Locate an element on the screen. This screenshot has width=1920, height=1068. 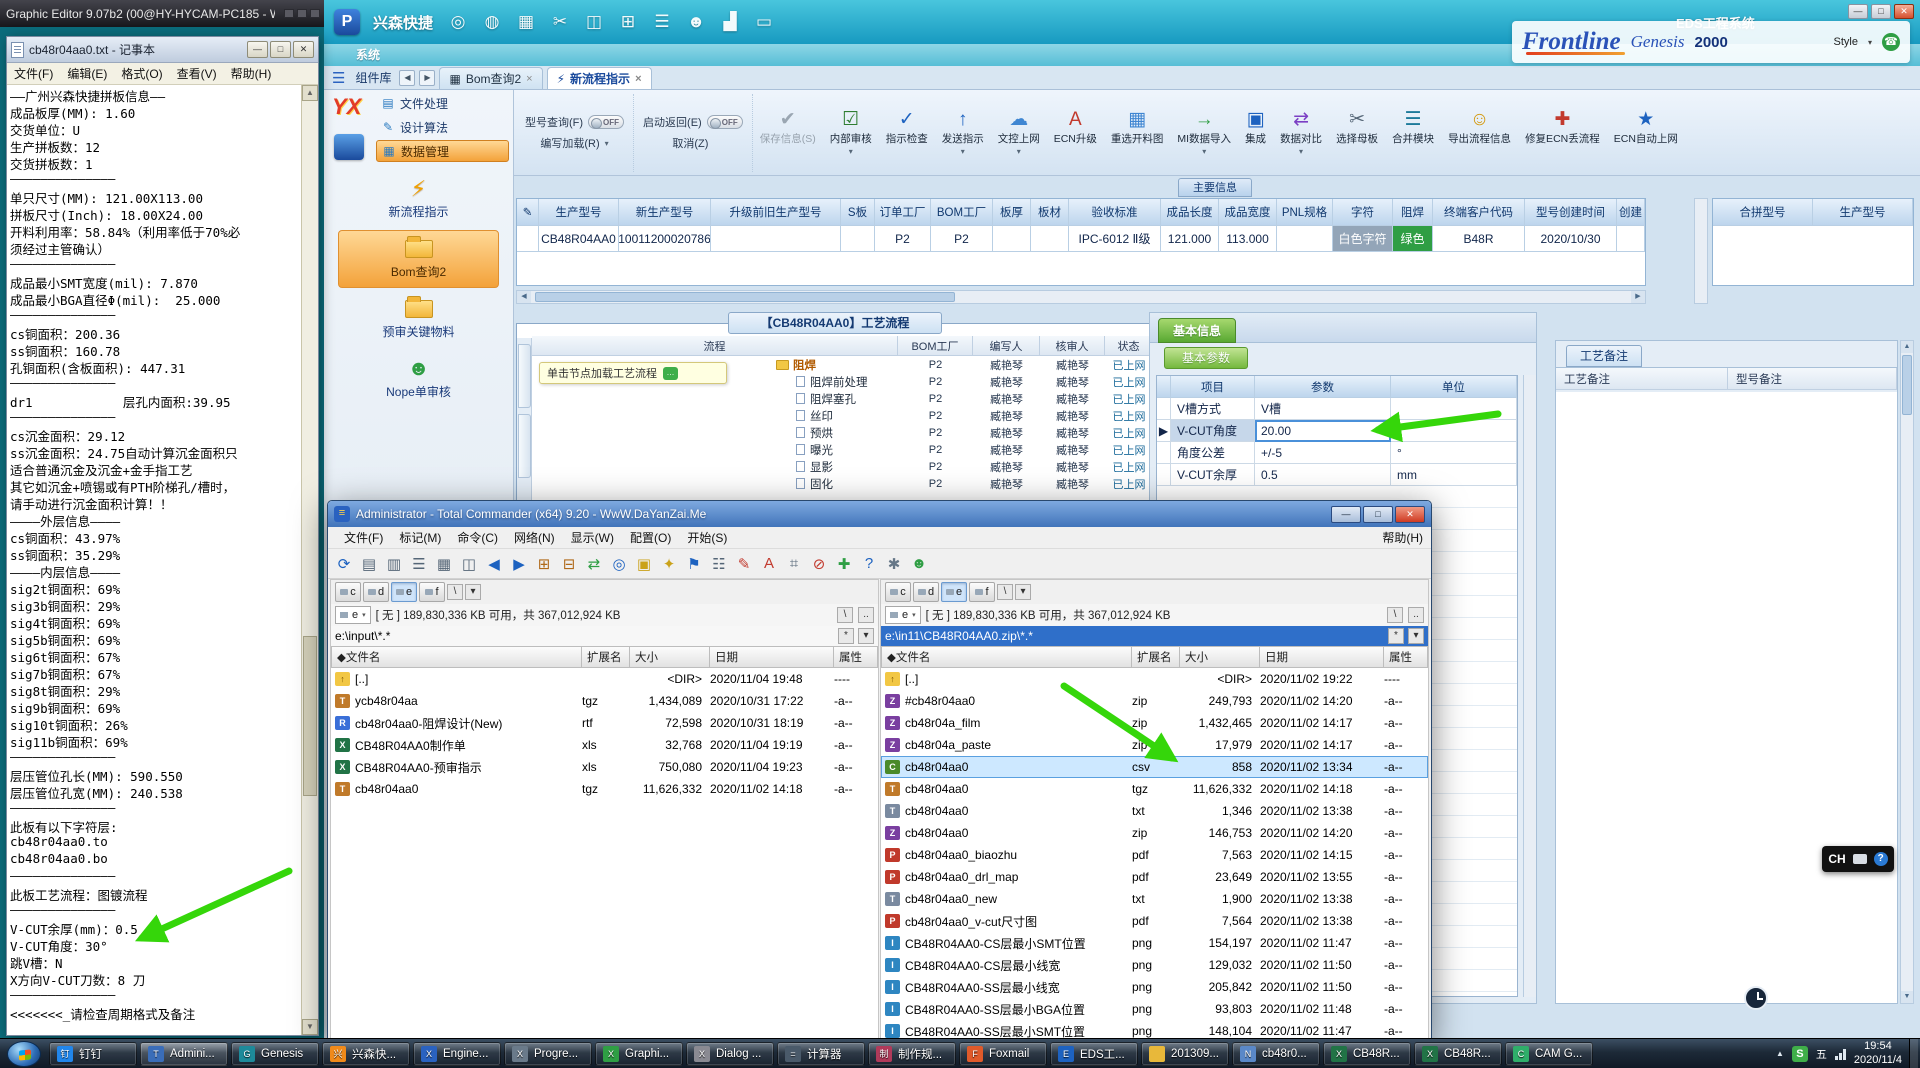
sidebar-item: 预审关键物料 is located at coordinates (418, 319).